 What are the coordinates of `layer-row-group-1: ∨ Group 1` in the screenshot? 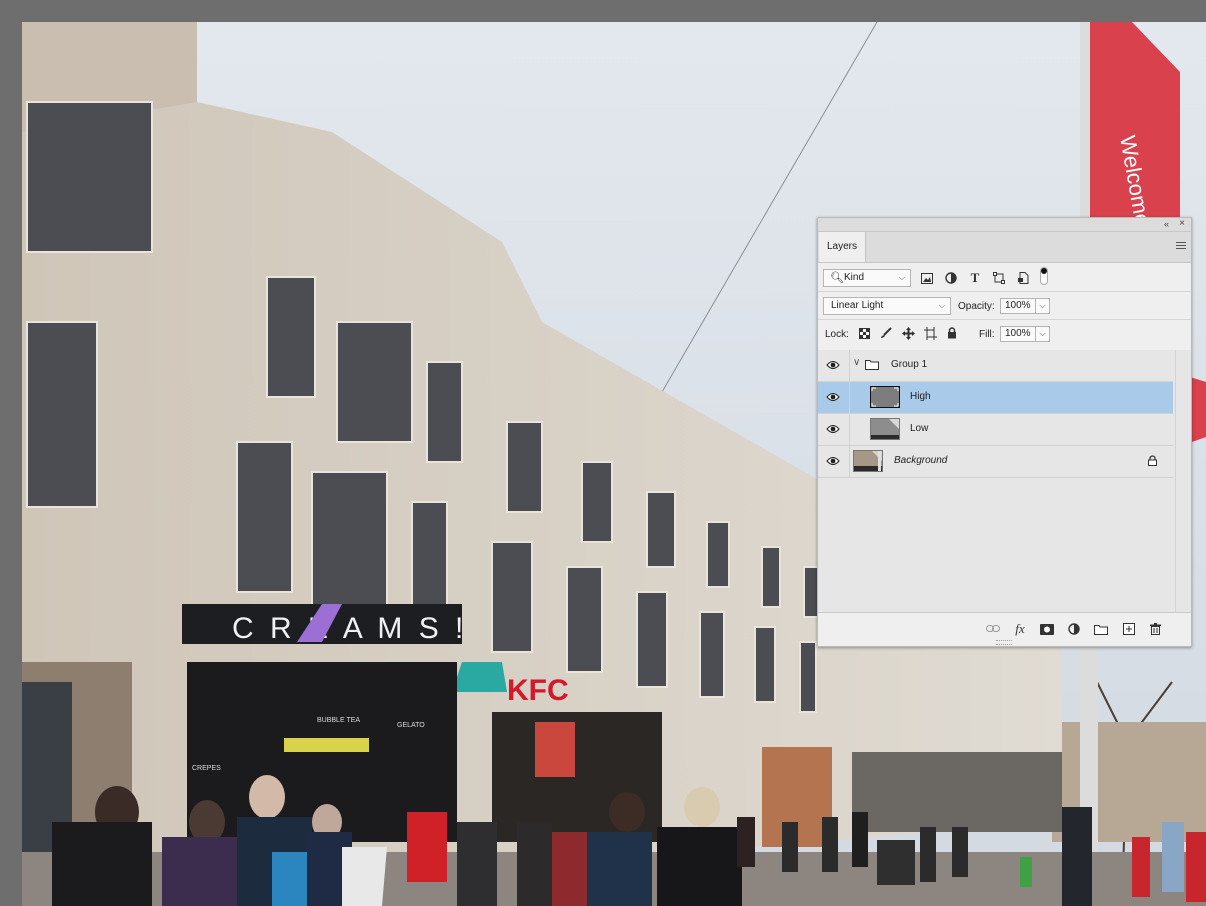 It's located at (995, 366).